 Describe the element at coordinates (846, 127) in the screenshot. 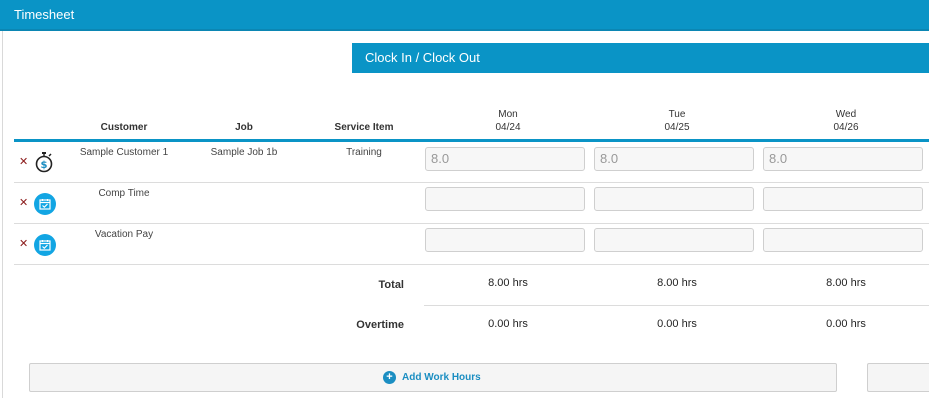

I see `day-date: 04/26` at that location.